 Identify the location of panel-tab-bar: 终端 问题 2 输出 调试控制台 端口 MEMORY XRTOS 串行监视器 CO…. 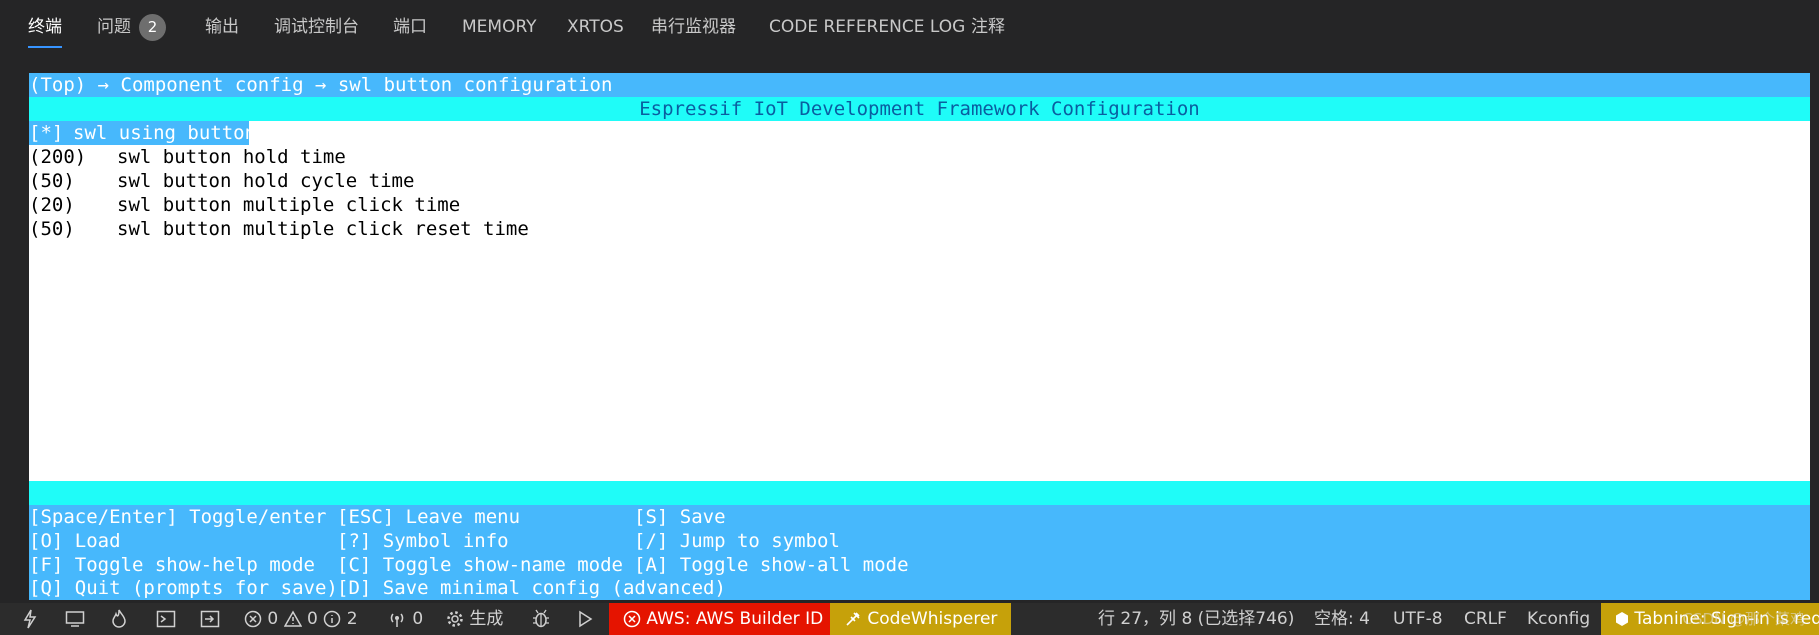
(909, 28).